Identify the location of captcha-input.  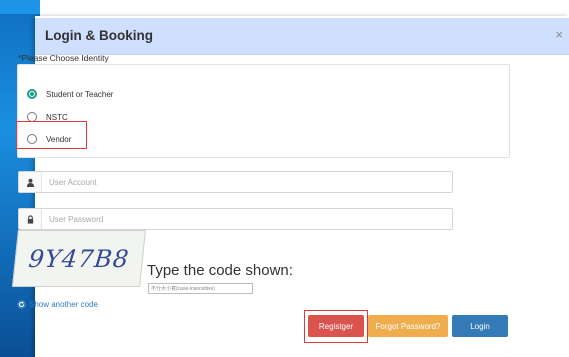
(200, 288).